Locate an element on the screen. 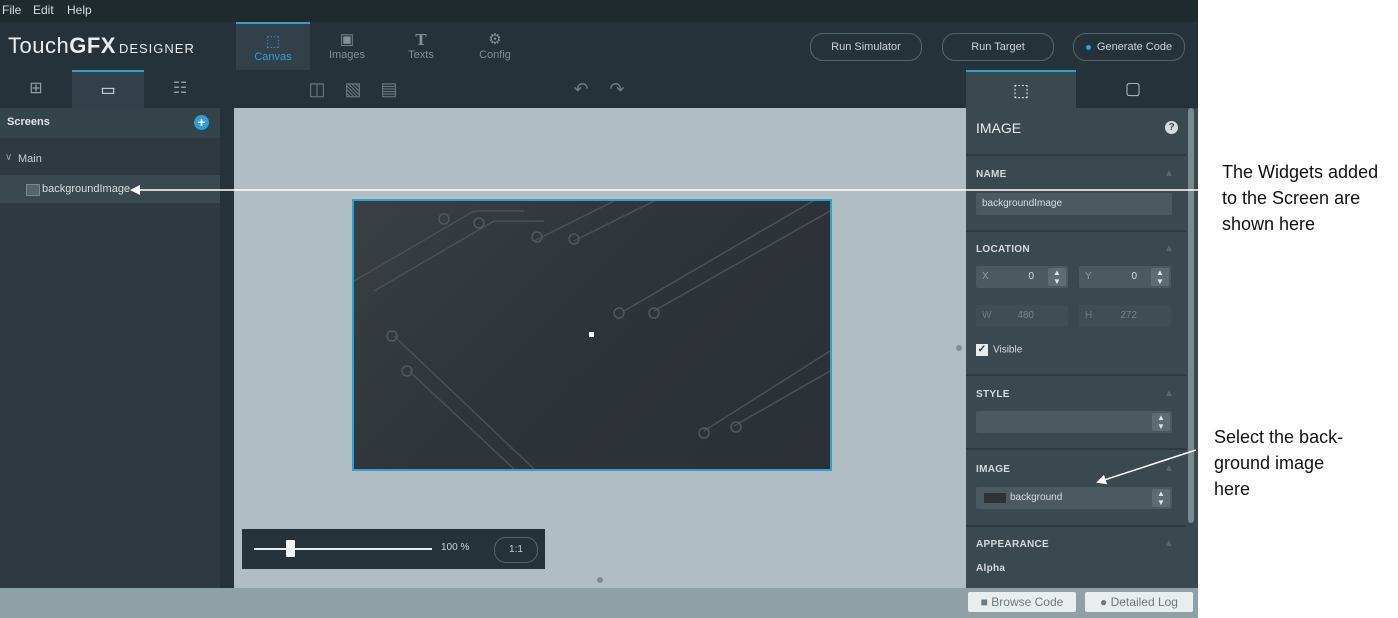 This screenshot has width=1398, height=618. zoom-control: 100 % 1:1 is located at coordinates (393, 549).